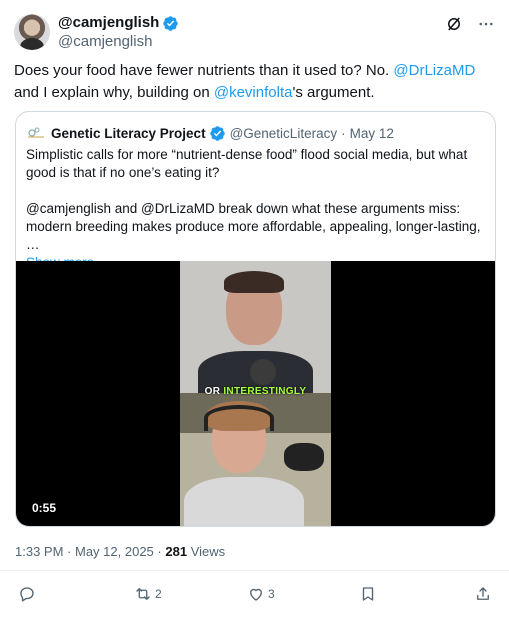 The image size is (509, 624). I want to click on author-display-name-row: @camjenglish, so click(118, 23).